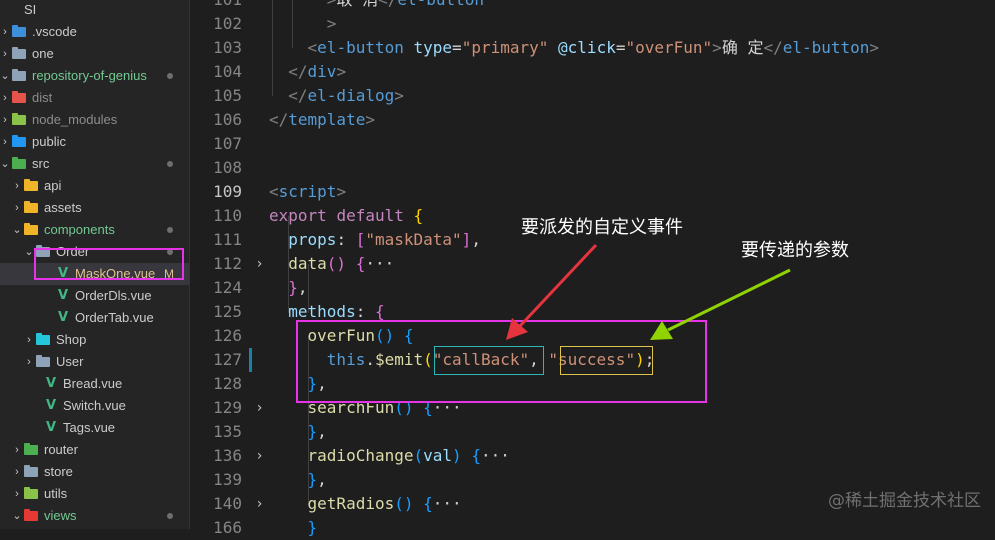  Describe the element at coordinates (592, 72) in the screenshot. I see `code-line: 104 </div>` at that location.